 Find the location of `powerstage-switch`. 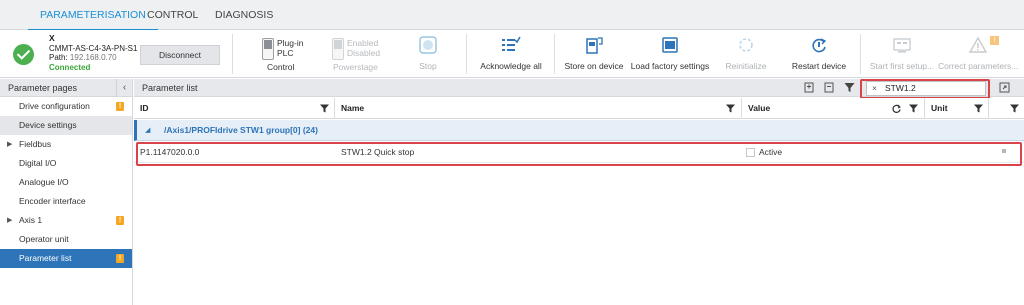

powerstage-switch is located at coordinates (338, 49).